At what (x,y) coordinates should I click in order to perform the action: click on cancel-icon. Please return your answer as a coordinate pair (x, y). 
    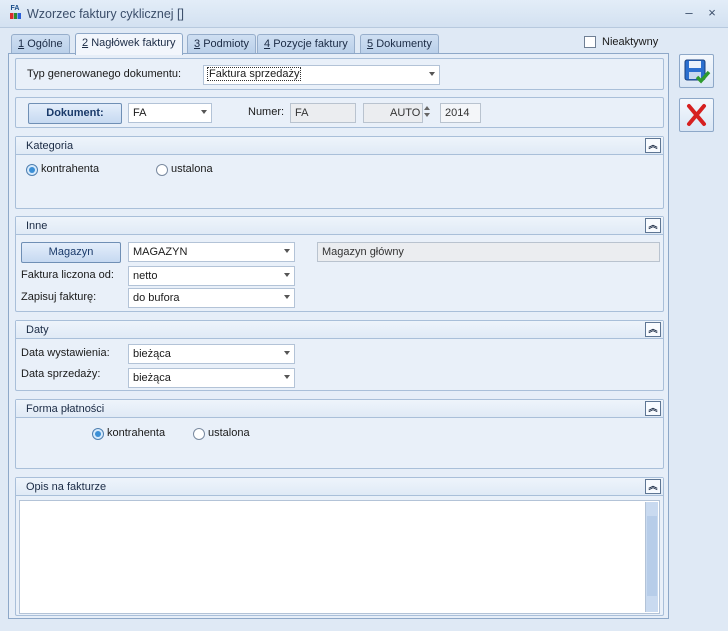
    Looking at the image, I should click on (696, 115).